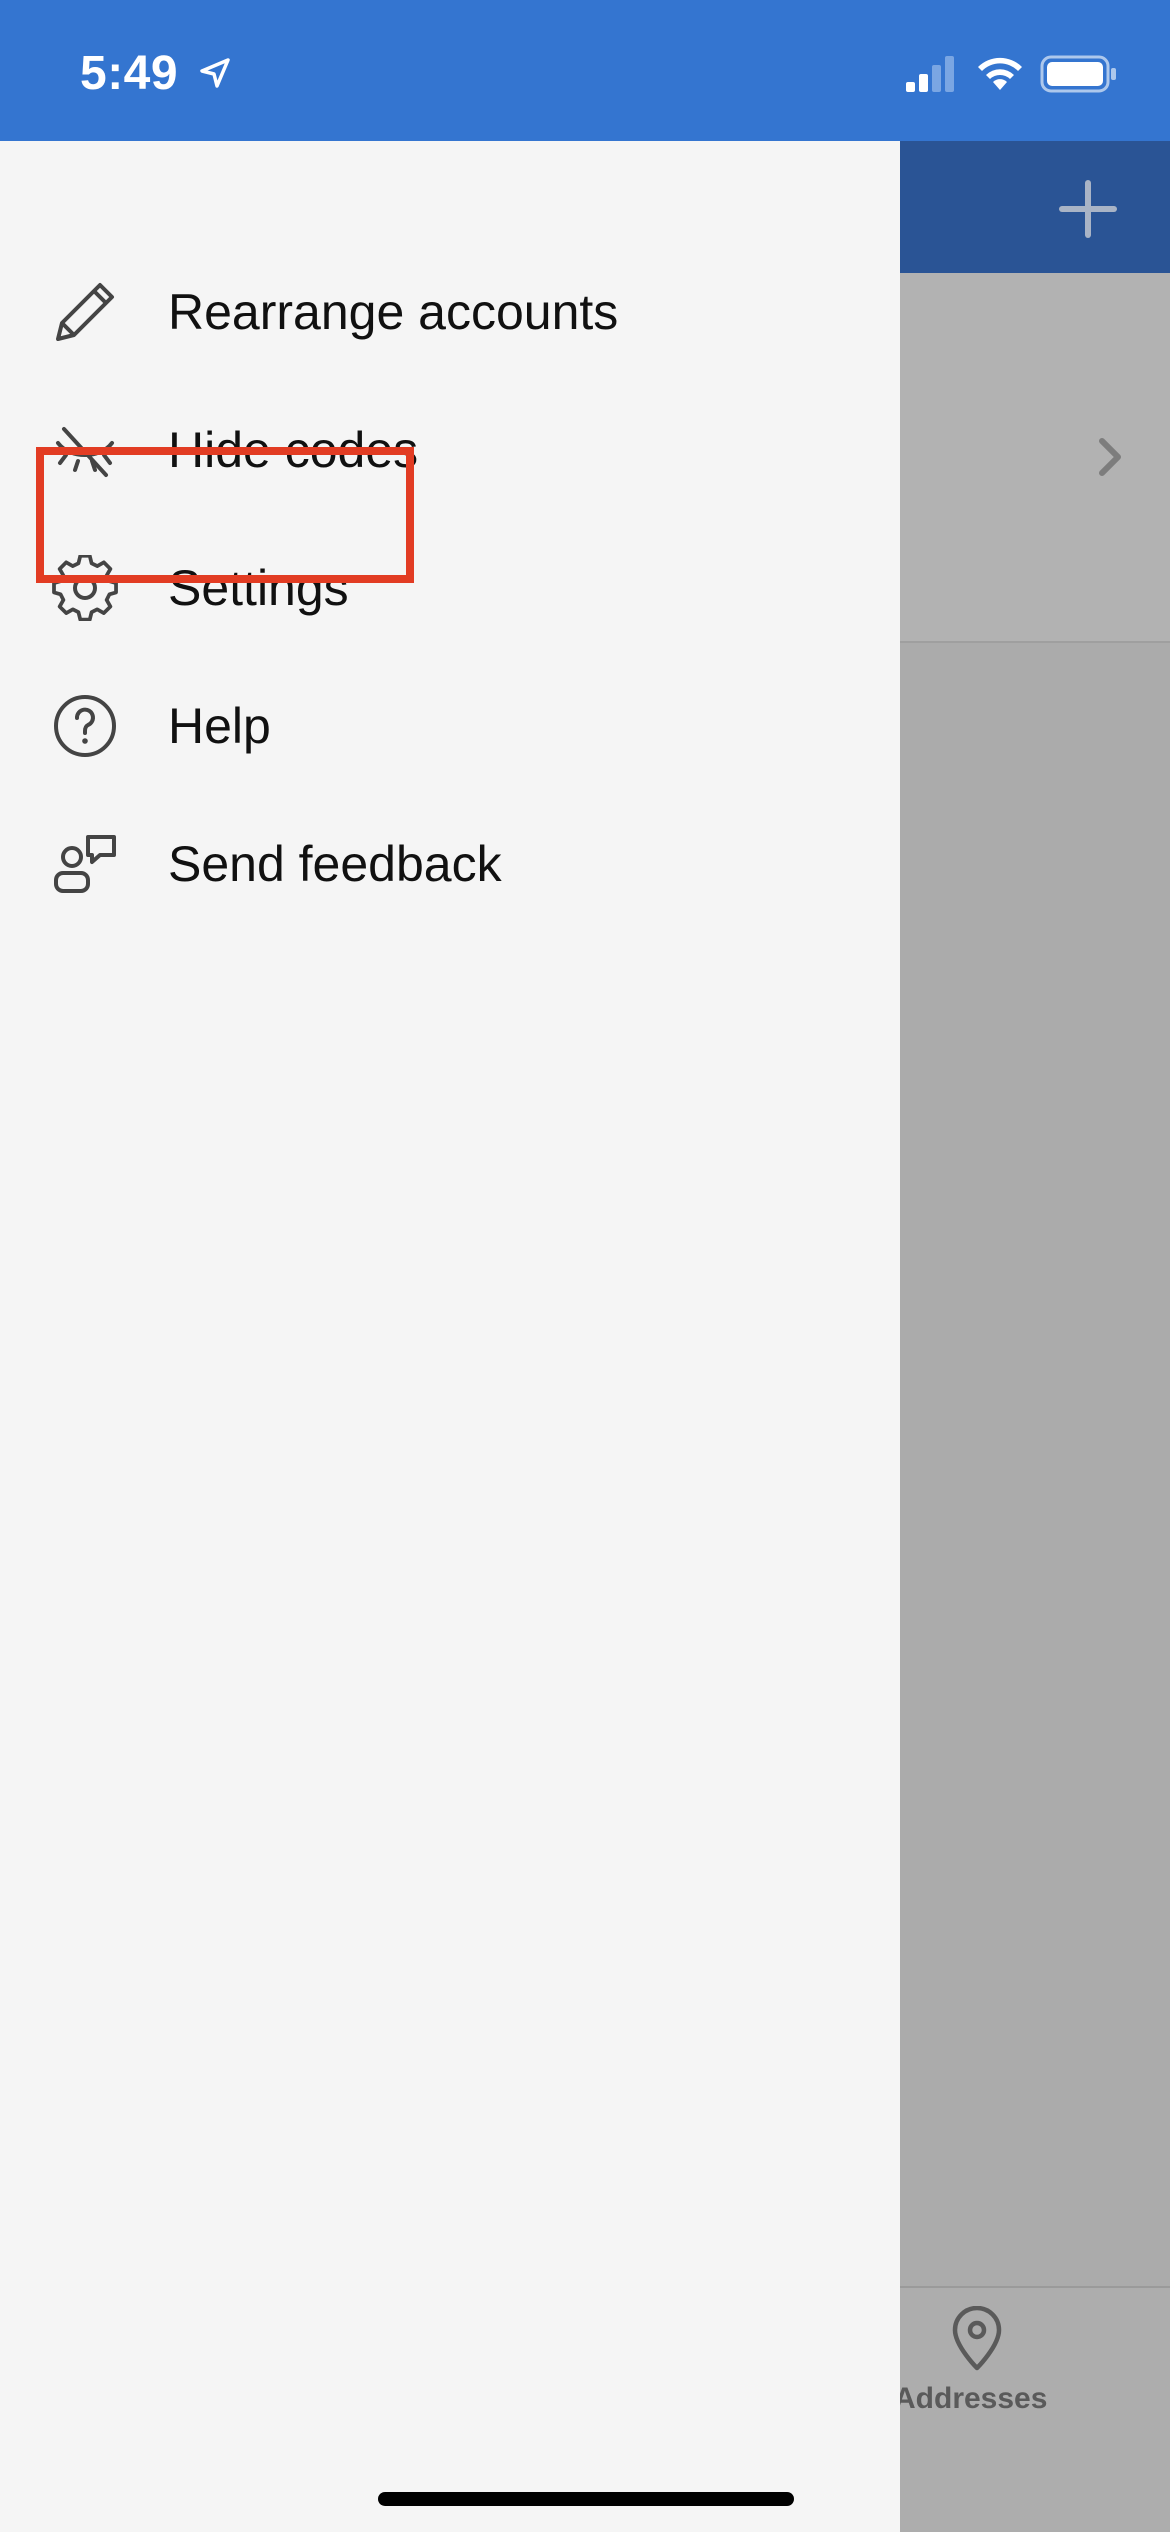 Image resolution: width=1170 pixels, height=2532 pixels. I want to click on highlight-annotation, so click(225, 515).